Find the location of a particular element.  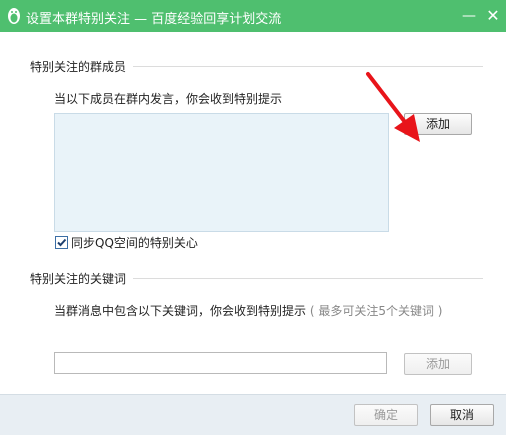

keyword-input is located at coordinates (220, 363).